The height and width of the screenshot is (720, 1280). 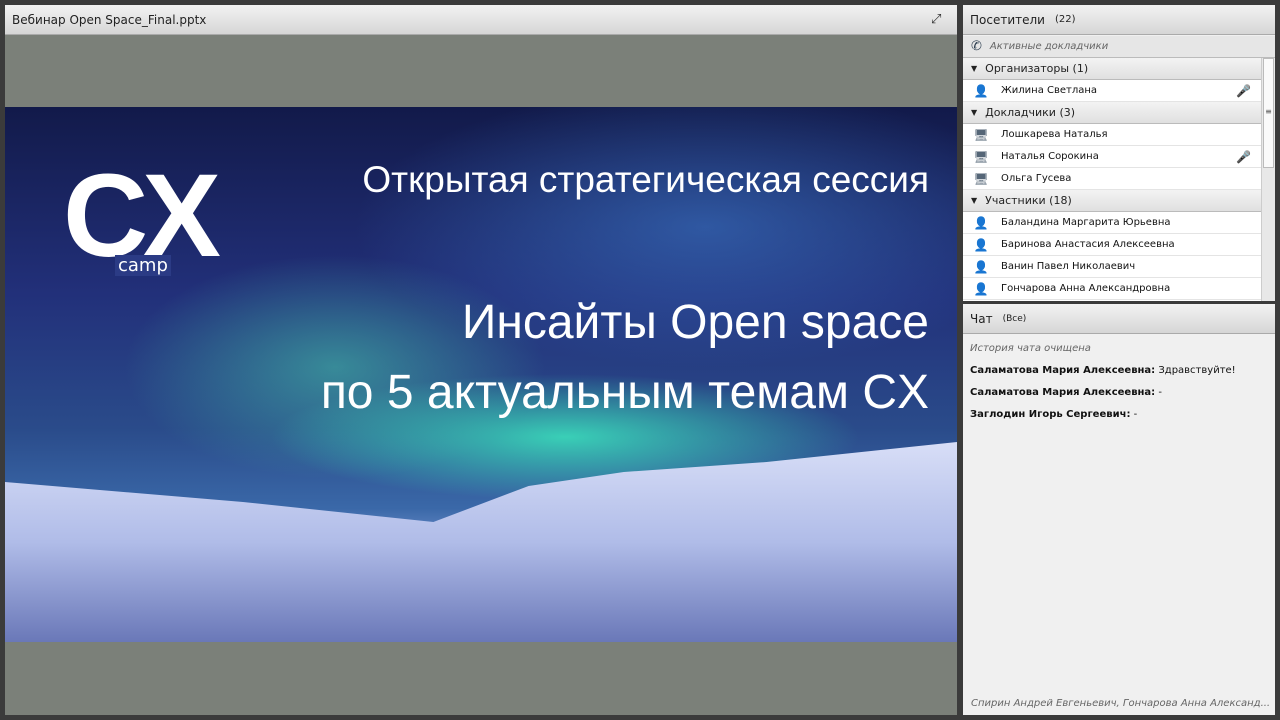 What do you see at coordinates (1268, 179) in the screenshot?
I see `scrollbar: ≡` at bounding box center [1268, 179].